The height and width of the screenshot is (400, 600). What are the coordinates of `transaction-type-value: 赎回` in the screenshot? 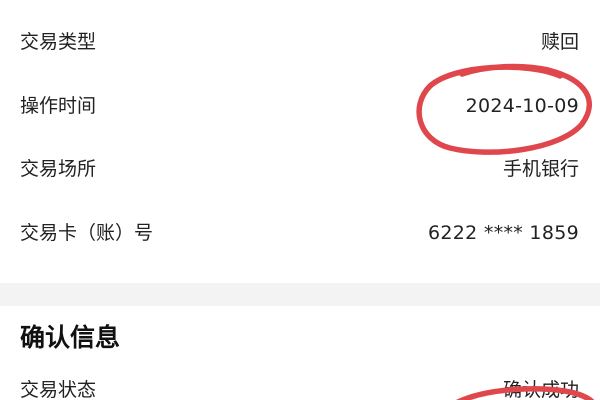 It's located at (559, 42).